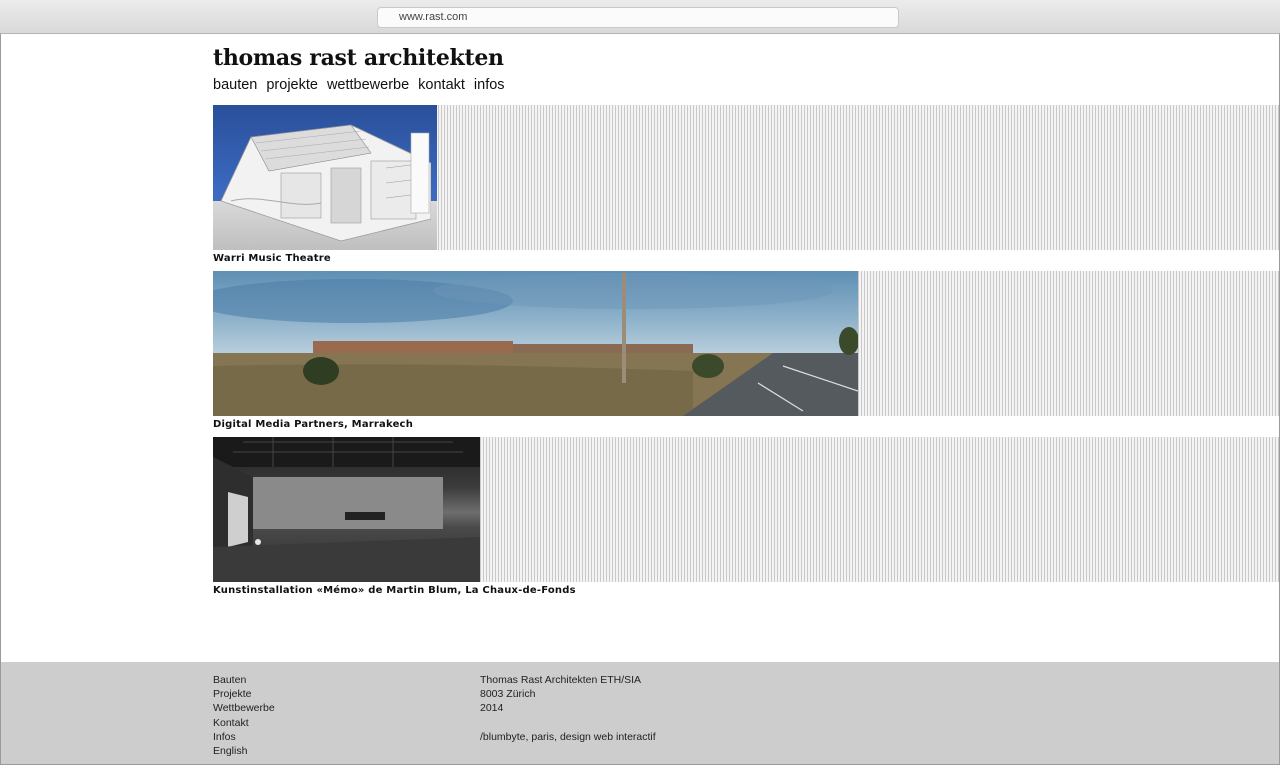 Image resolution: width=1280 pixels, height=765 pixels. Describe the element at coordinates (492, 708) in the screenshot. I see `footer-year: 2014` at that location.